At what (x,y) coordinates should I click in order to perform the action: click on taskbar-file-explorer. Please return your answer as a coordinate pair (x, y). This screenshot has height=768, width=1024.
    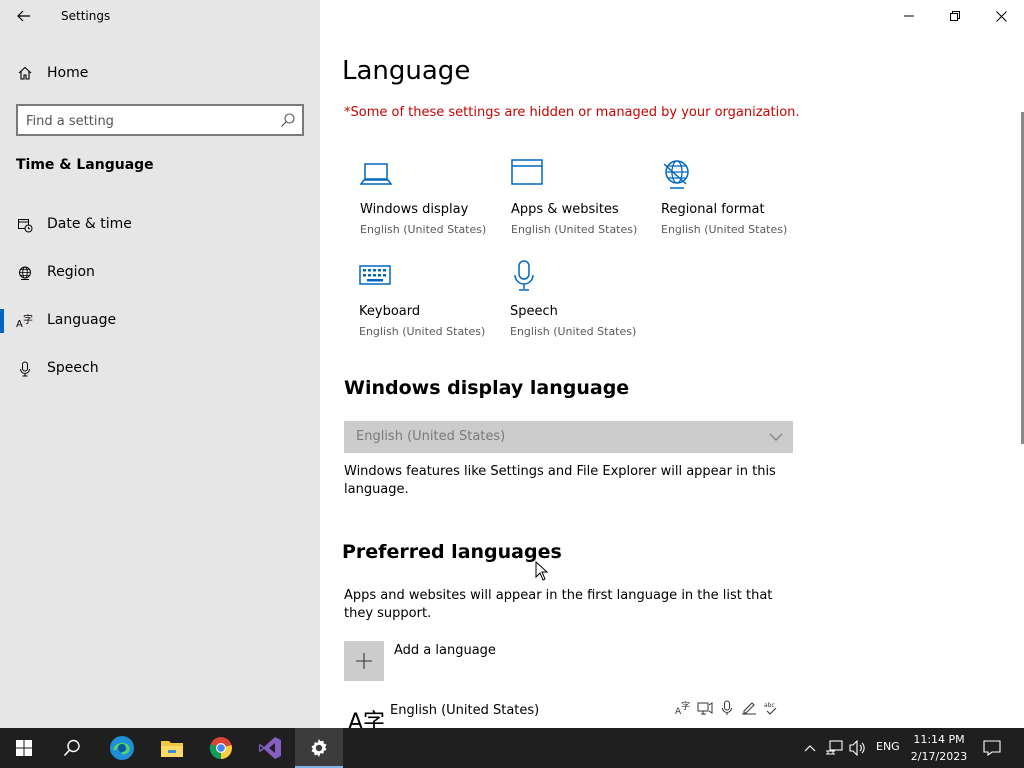
    Looking at the image, I should click on (172, 748).